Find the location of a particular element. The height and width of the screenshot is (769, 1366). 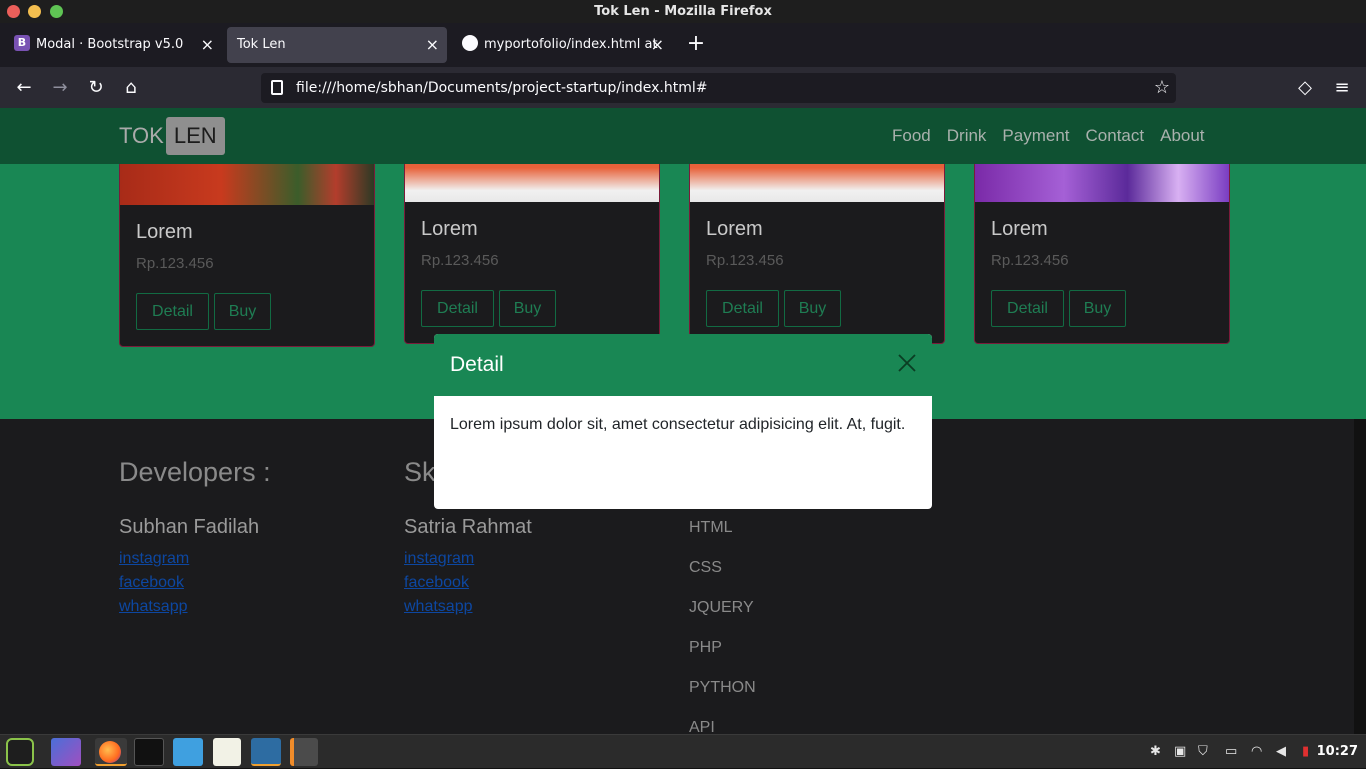

brand-tok: TOK is located at coordinates (141, 135).